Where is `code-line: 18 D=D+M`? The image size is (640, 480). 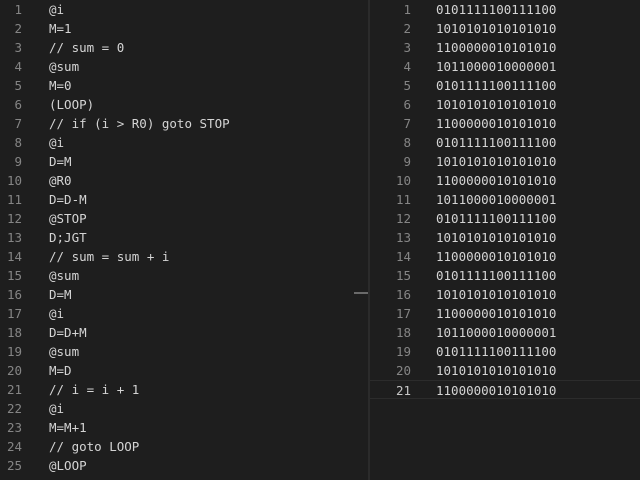 code-line: 18 D=D+M is located at coordinates (184, 332).